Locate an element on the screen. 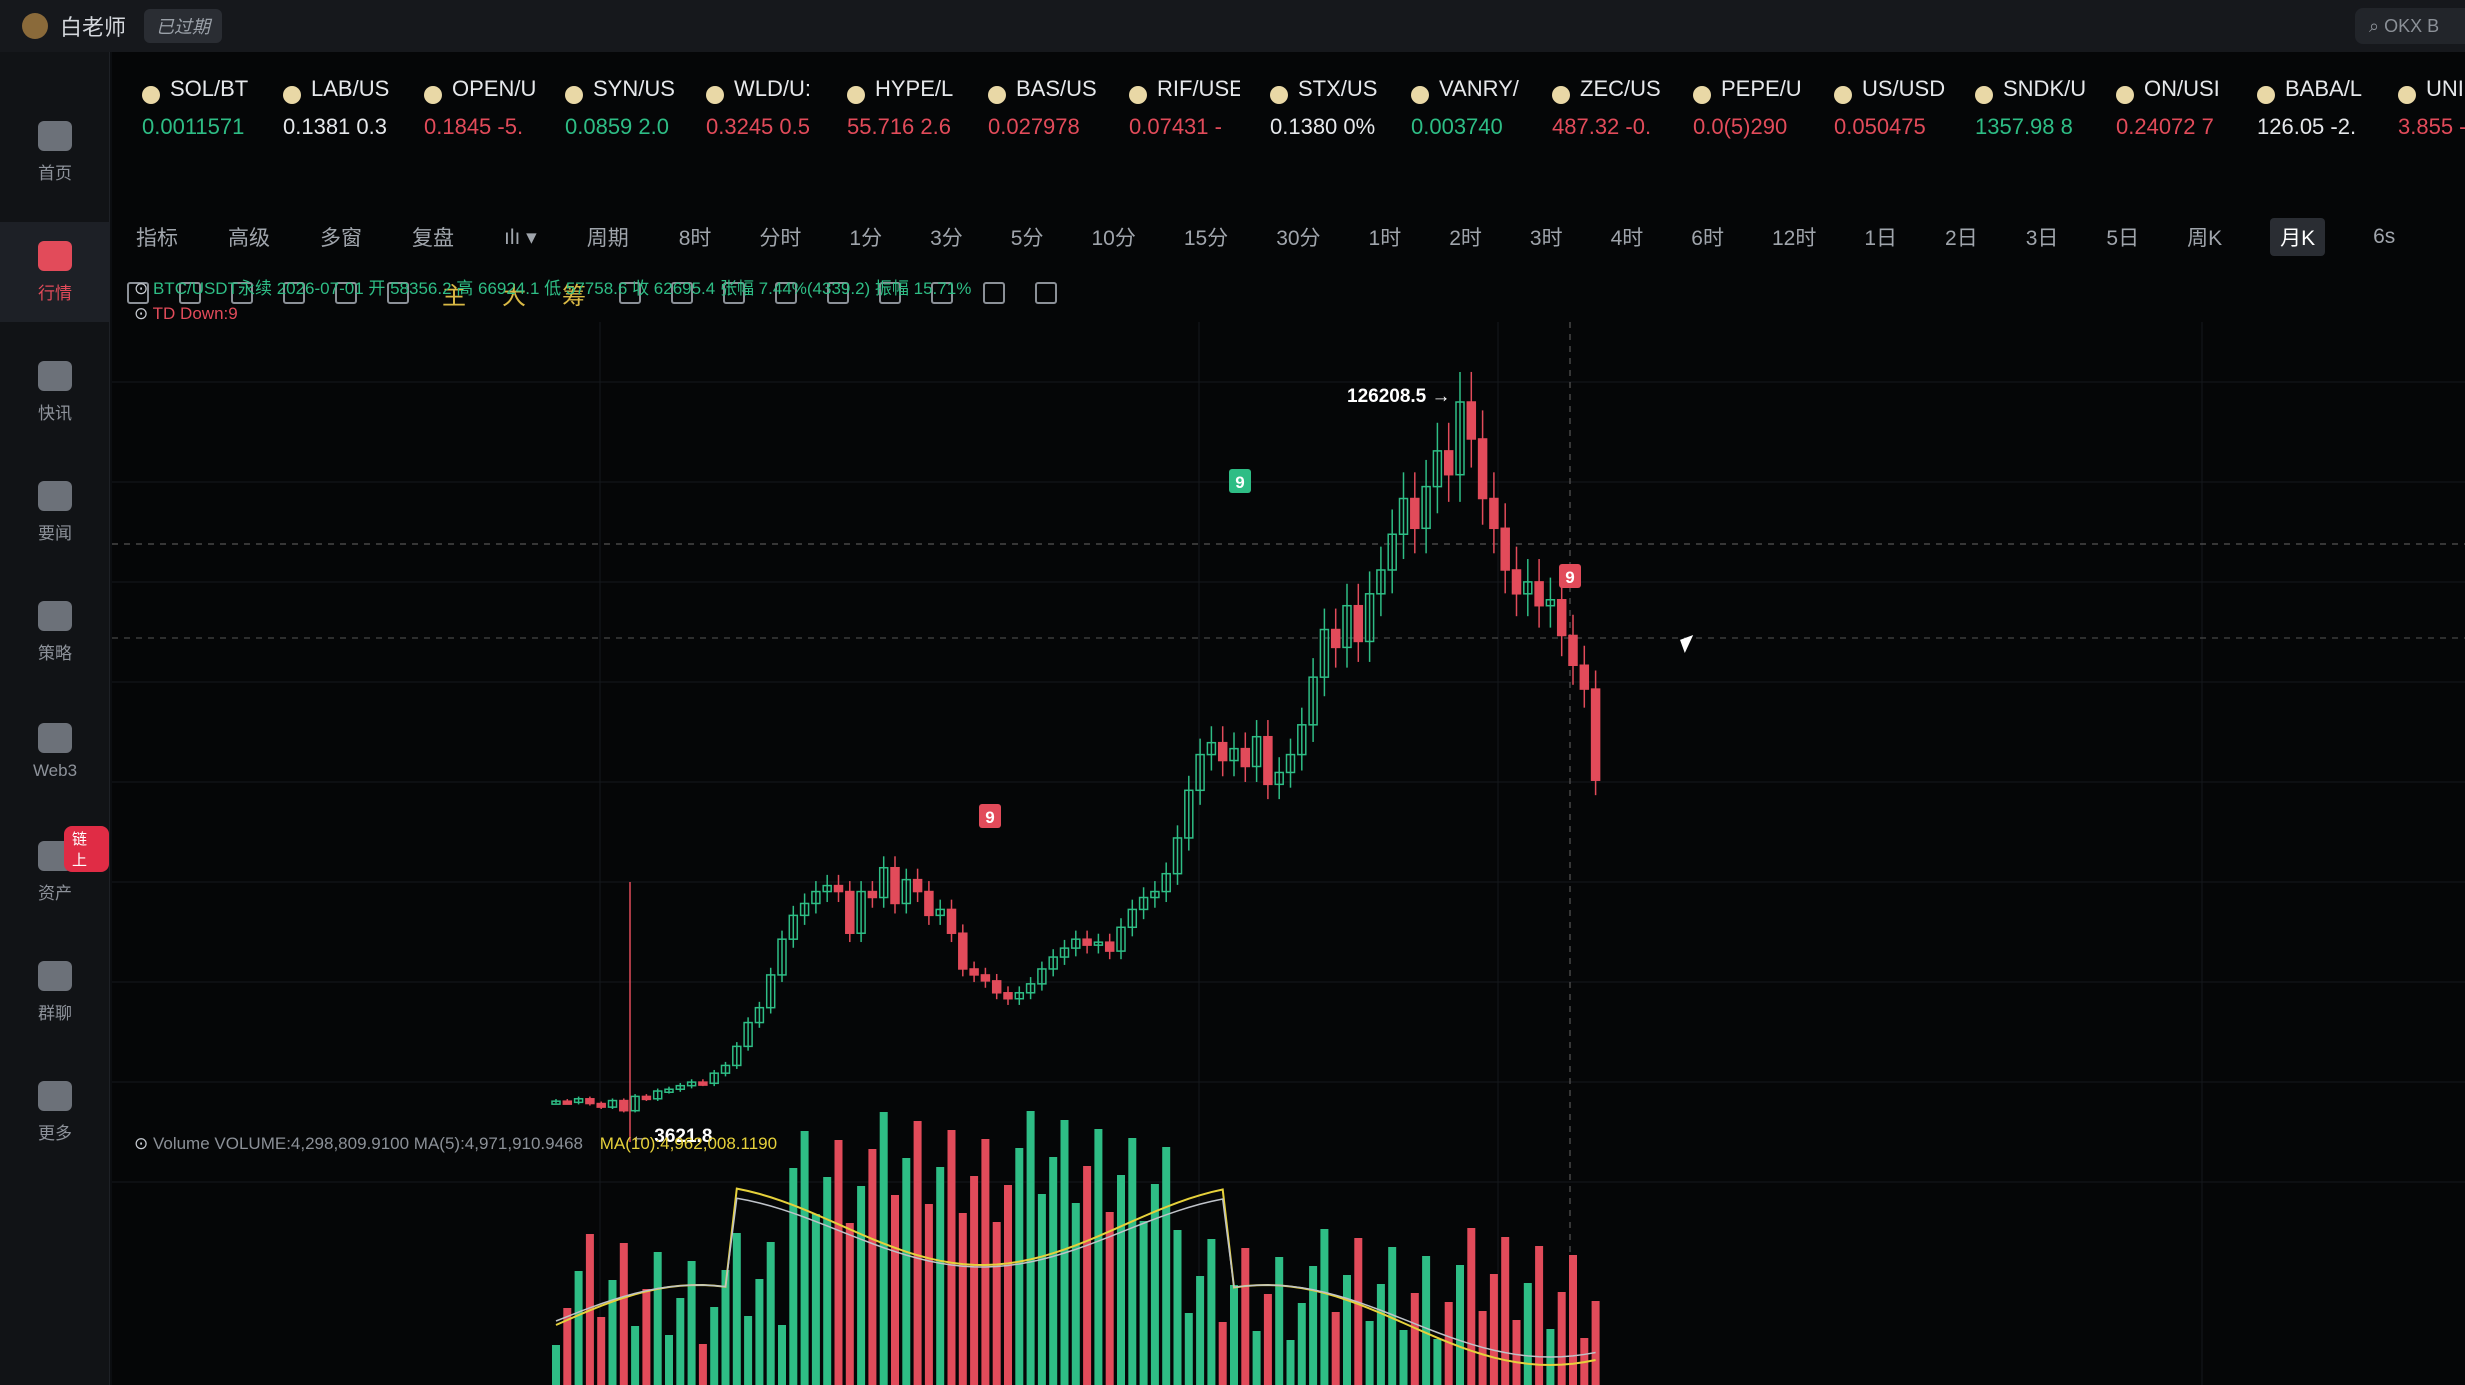 This screenshot has width=2465, height=1385. sidebar-item-label: 行情 is located at coordinates (55, 293).